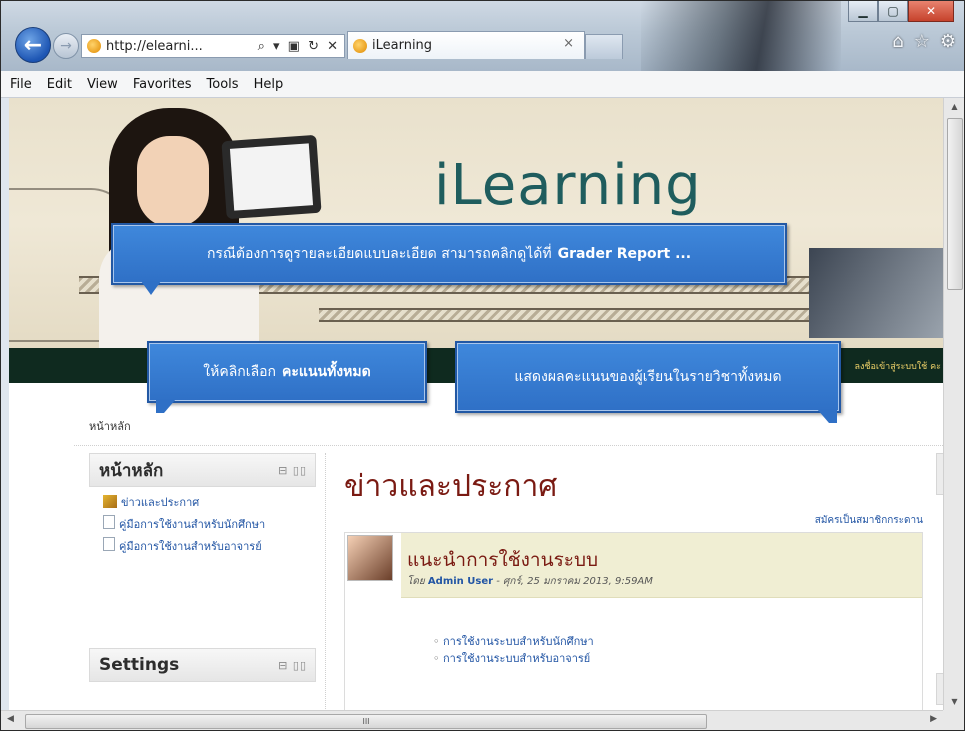 The height and width of the screenshot is (731, 965). I want to click on minimize-button: ▁, so click(863, 11).